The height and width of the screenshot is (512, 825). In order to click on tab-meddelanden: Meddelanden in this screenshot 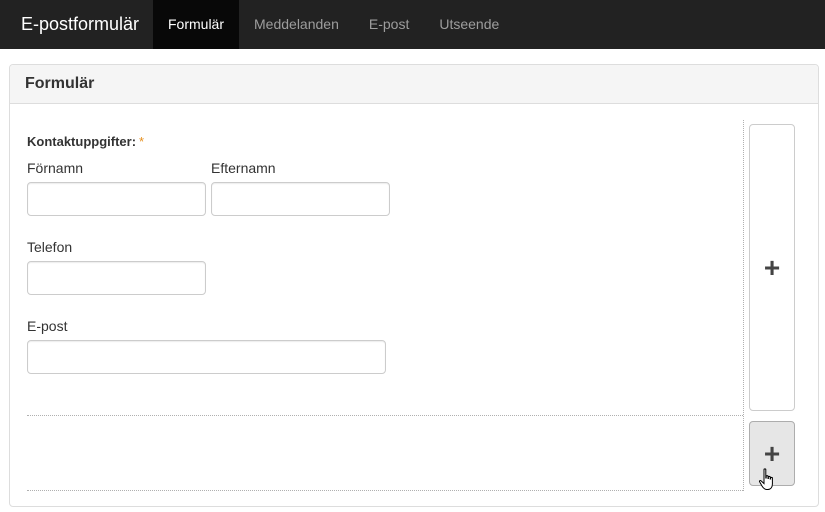, I will do `click(296, 24)`.